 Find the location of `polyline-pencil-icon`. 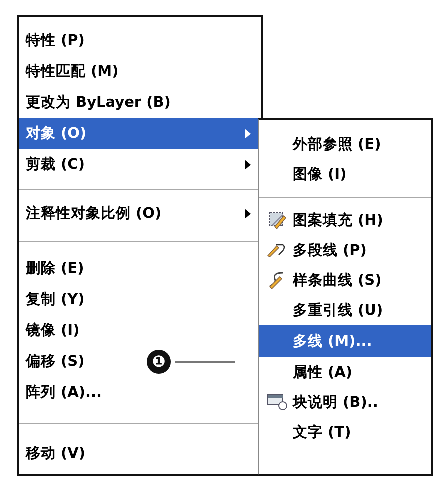

polyline-pencil-icon is located at coordinates (277, 250).